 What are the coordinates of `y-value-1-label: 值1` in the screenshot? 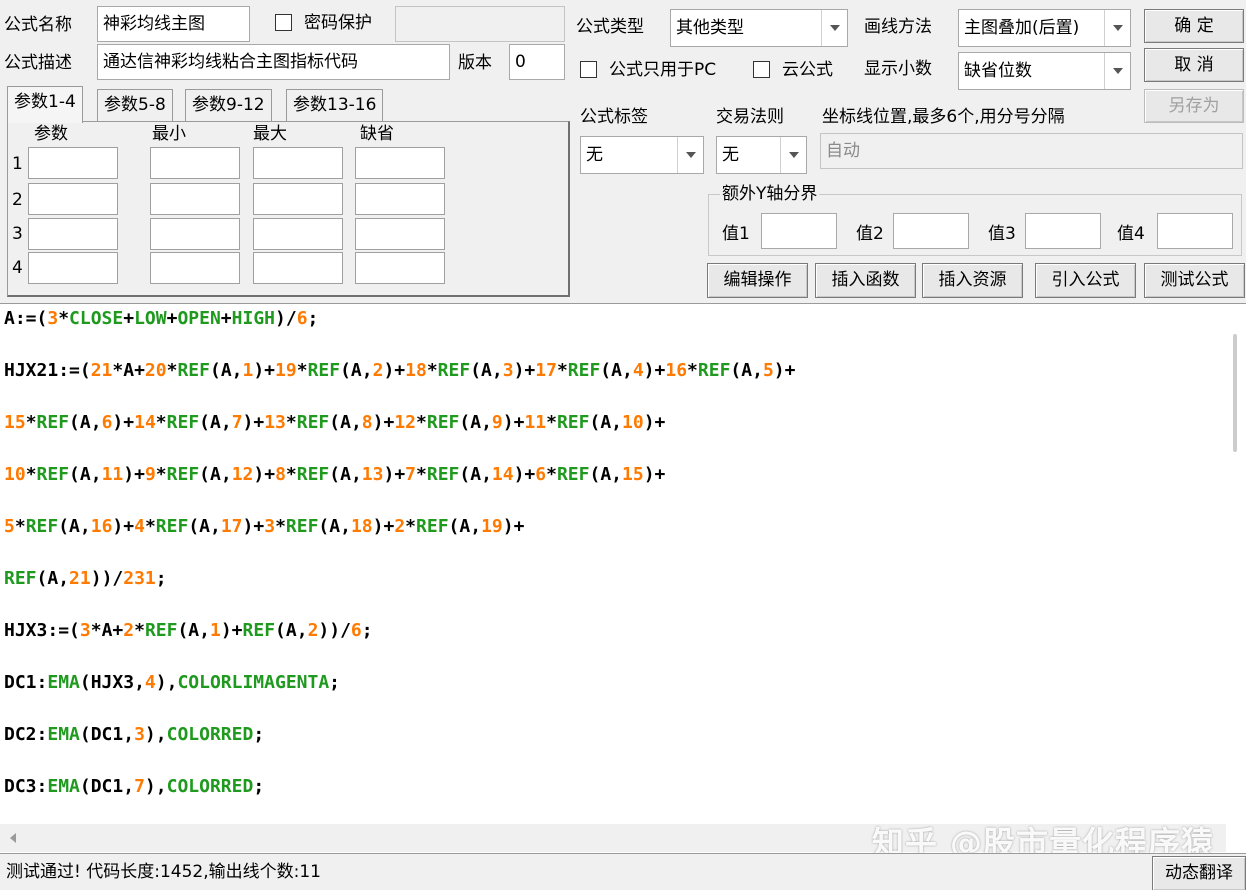 It's located at (736, 234).